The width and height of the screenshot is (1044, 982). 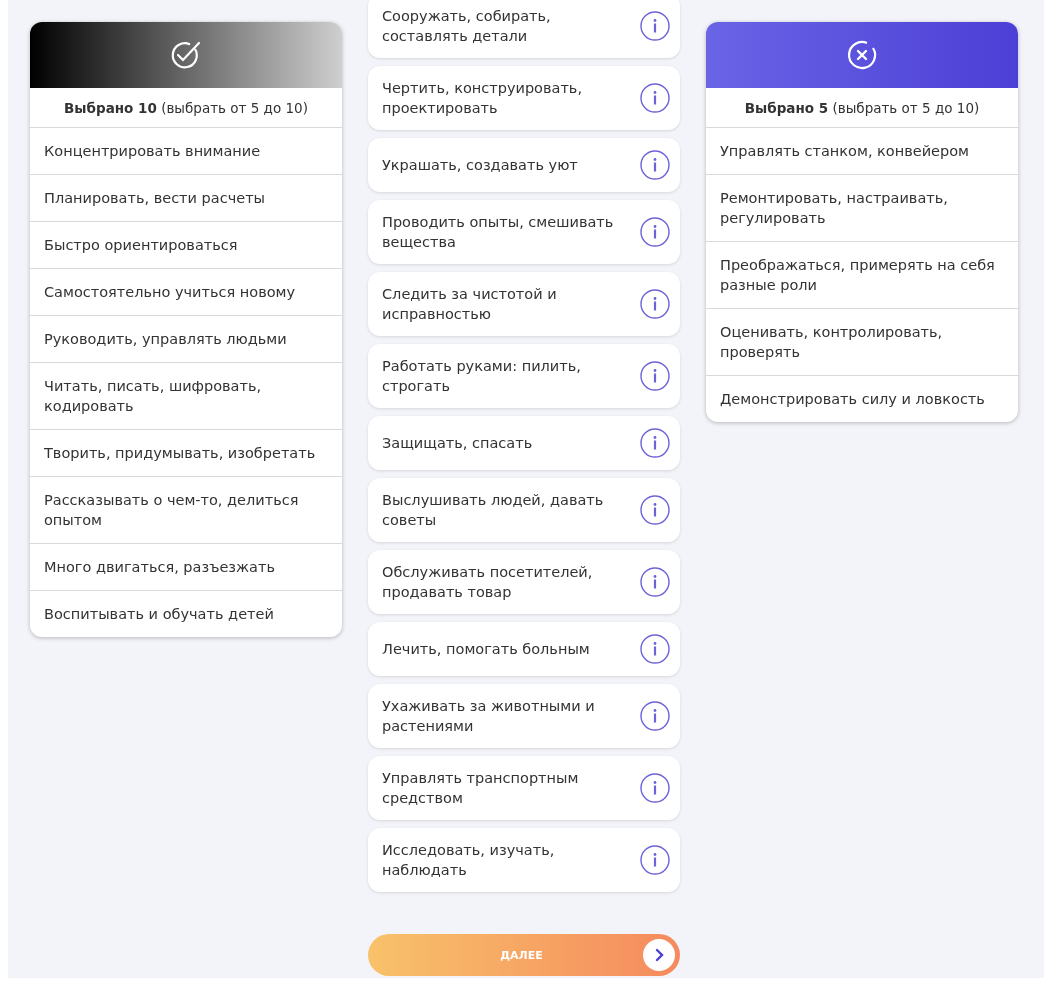 What do you see at coordinates (458, 443) in the screenshot?
I see `option-label: Защищать, спасать` at bounding box center [458, 443].